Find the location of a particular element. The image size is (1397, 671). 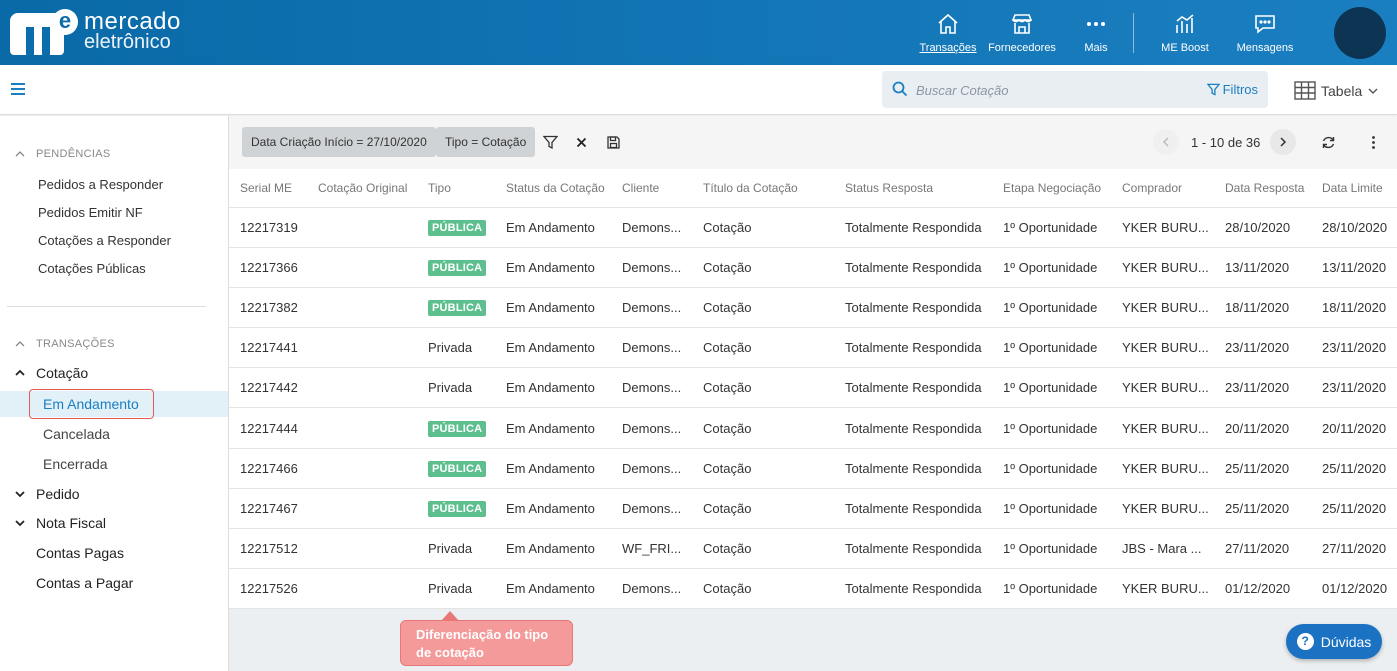

table-cell: Privada is located at coordinates (456, 348).